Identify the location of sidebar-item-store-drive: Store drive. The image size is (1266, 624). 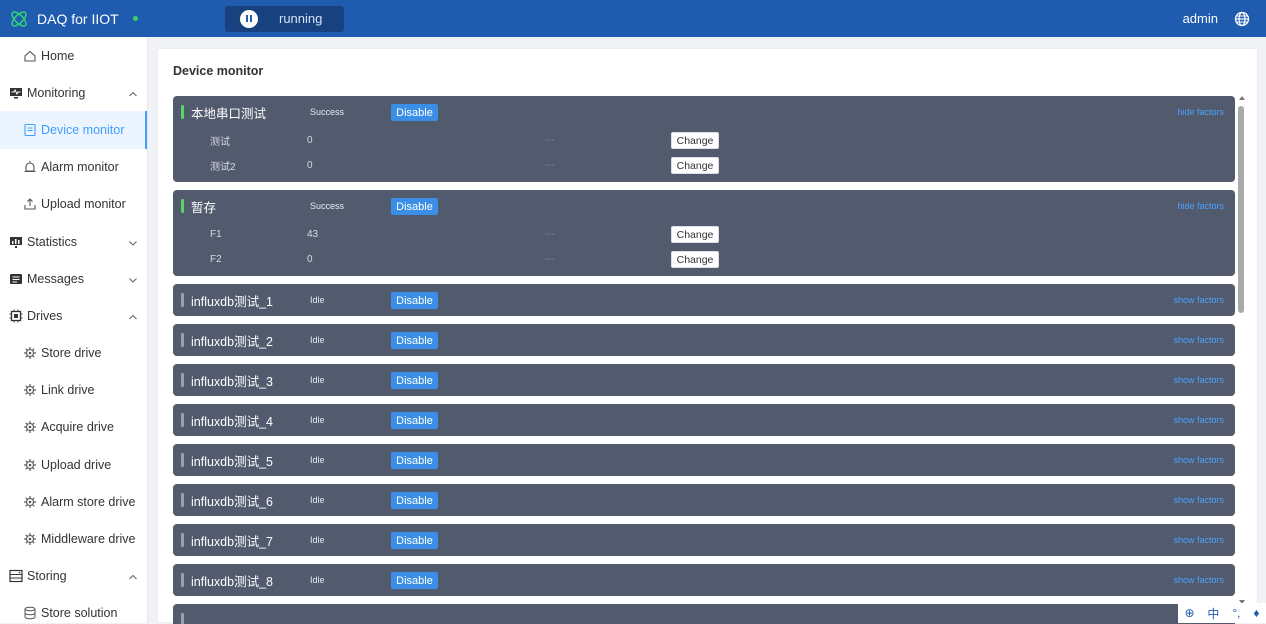
(73, 353).